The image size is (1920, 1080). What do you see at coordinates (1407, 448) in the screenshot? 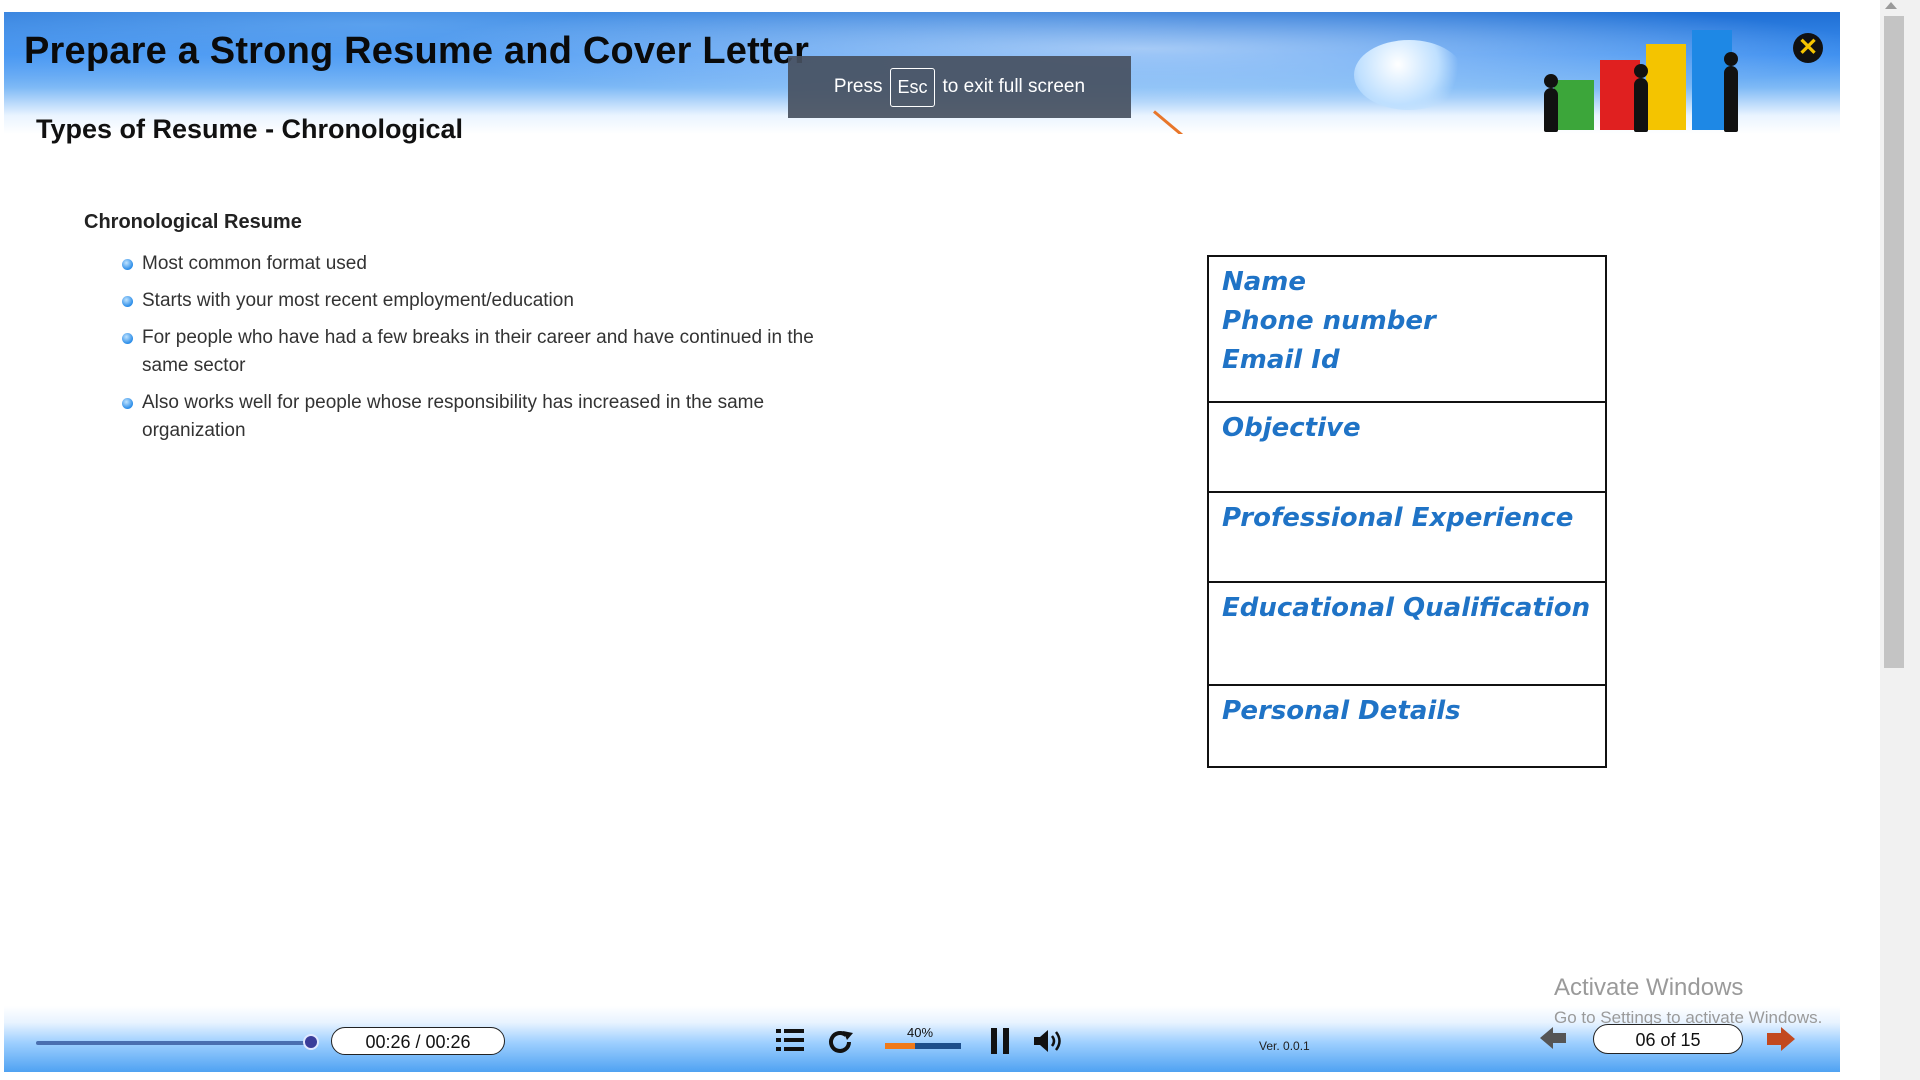
I see `resume-section-objective: Objective` at bounding box center [1407, 448].